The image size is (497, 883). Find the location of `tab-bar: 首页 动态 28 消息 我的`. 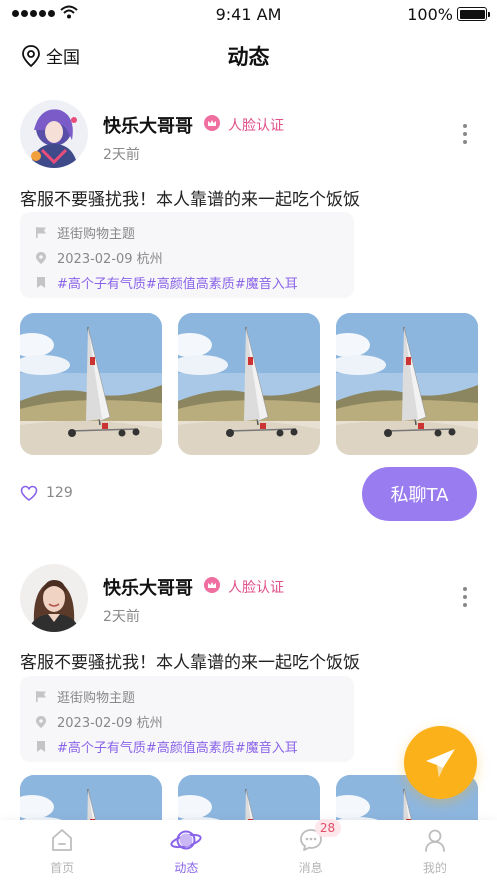

tab-bar: 首页 动态 28 消息 我的 is located at coordinates (248, 851).